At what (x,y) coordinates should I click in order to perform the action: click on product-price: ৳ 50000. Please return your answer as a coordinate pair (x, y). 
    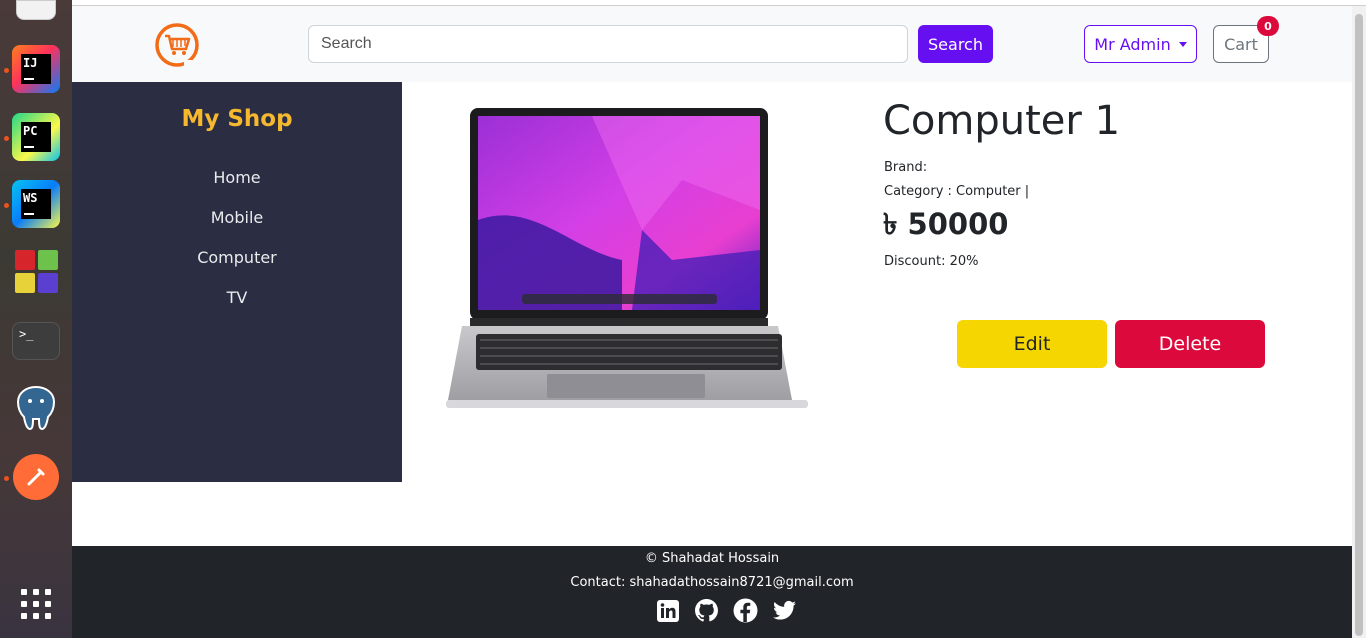
    Looking at the image, I should click on (946, 224).